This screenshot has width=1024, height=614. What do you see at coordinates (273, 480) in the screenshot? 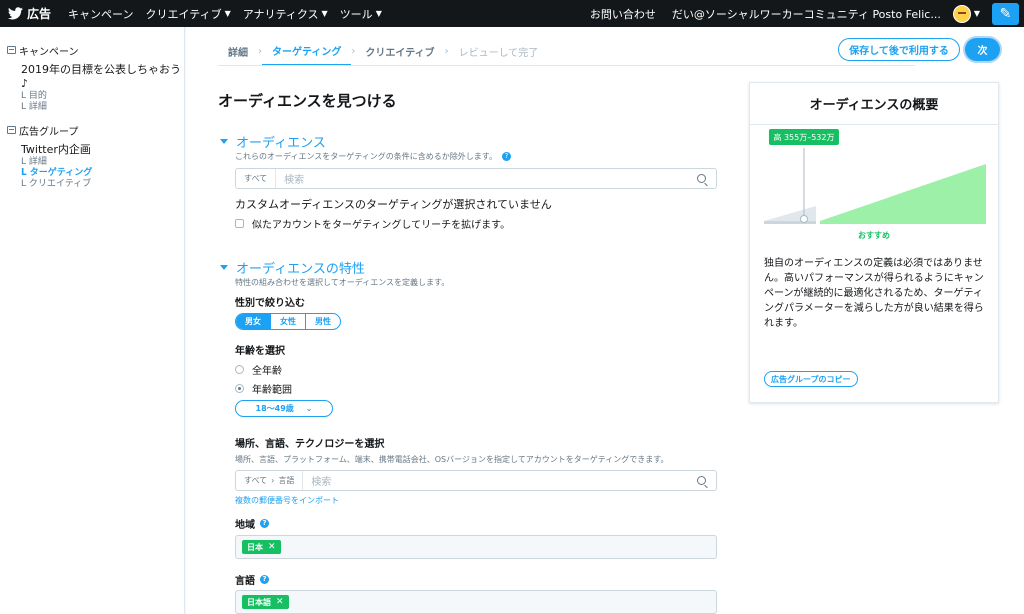
I see `chevron-right-icon: ›` at bounding box center [273, 480].